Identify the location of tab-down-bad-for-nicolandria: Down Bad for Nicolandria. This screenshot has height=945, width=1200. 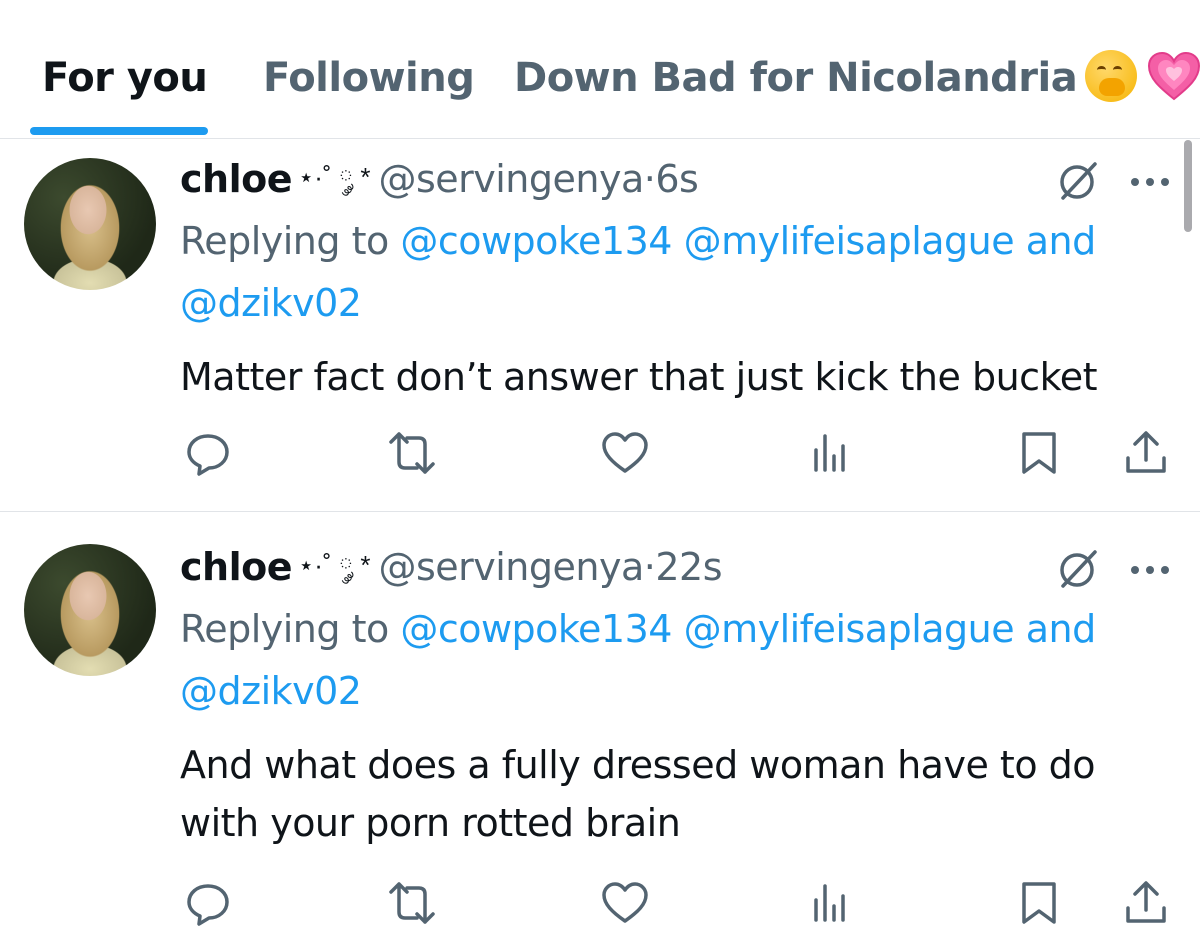
(857, 78).